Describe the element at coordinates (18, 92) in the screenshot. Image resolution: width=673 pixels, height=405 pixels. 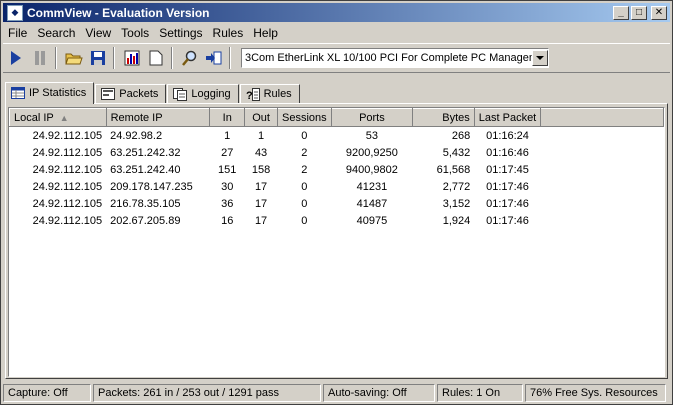
I see `ip-statistics-icon` at that location.